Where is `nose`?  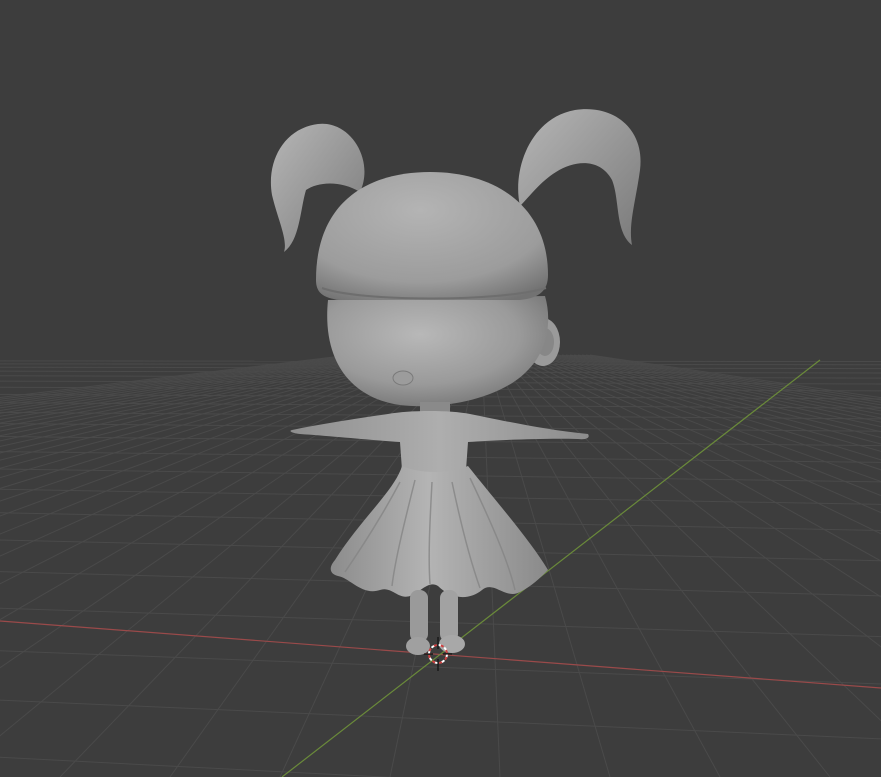
nose is located at coordinates (403, 378).